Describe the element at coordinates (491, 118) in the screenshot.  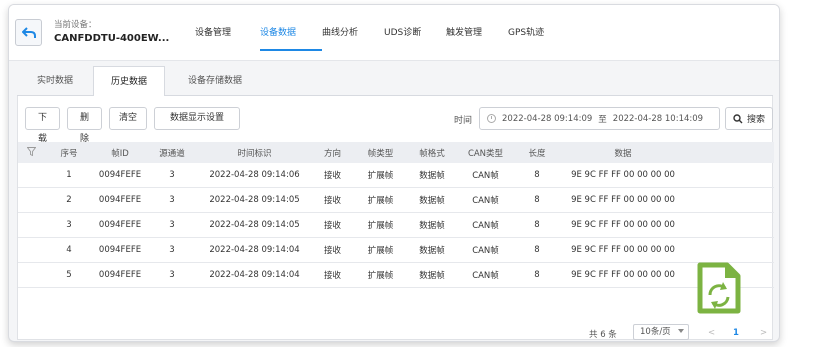
I see `clock-icon` at that location.